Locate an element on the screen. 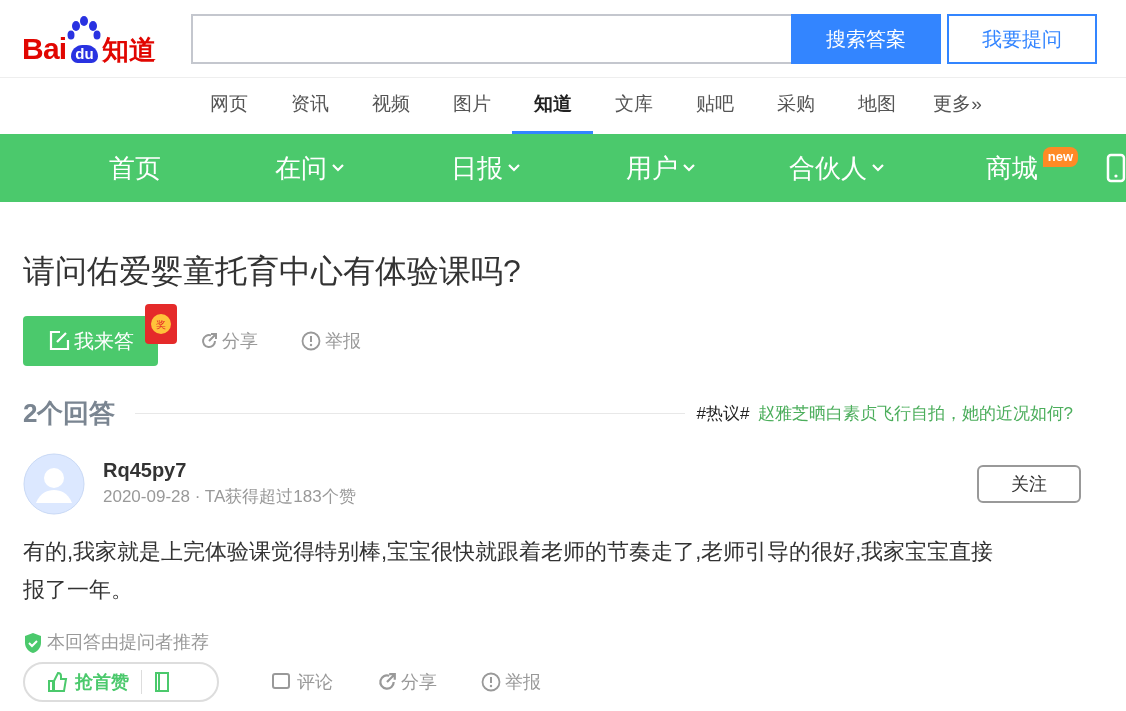 The image size is (1126, 711). like-button: 抢首赞 is located at coordinates (88, 682).